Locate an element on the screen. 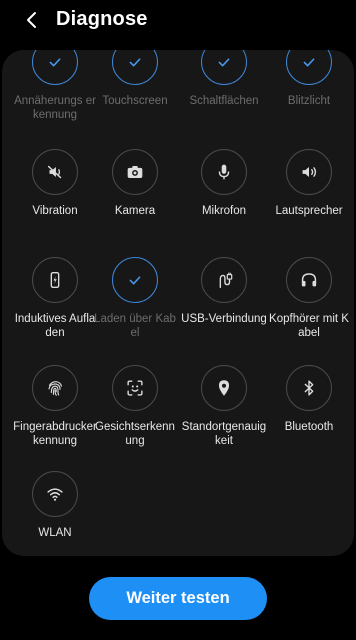  test-tile: Vibration is located at coordinates (55, 183).